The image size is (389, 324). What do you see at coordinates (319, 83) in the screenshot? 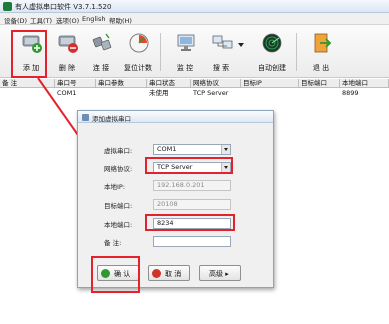
I see `column-header: 目标端口` at bounding box center [319, 83].